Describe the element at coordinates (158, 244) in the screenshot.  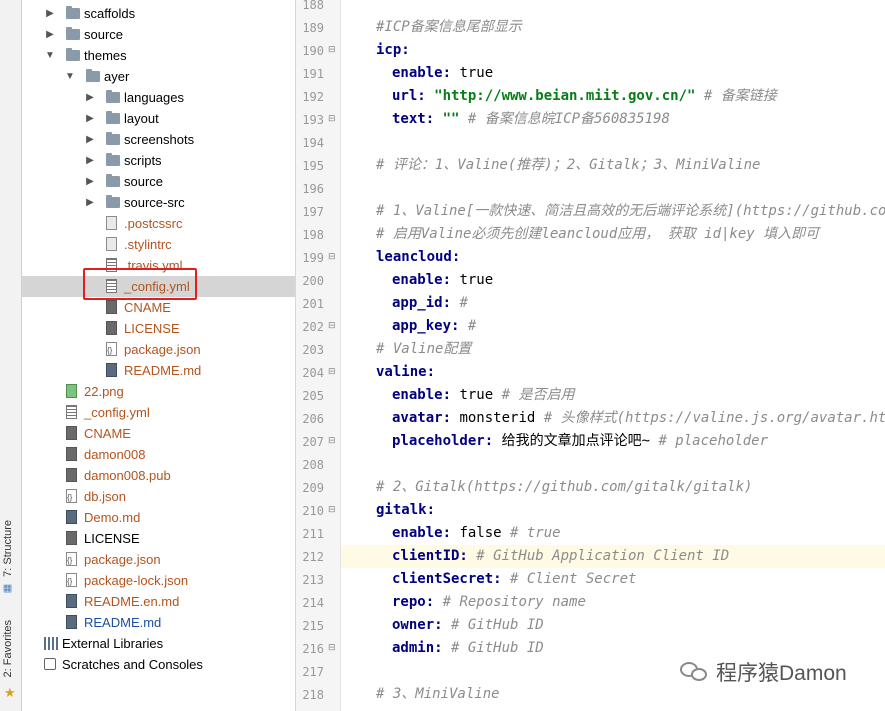
I see `tree-file-row: .stylintrc` at that location.